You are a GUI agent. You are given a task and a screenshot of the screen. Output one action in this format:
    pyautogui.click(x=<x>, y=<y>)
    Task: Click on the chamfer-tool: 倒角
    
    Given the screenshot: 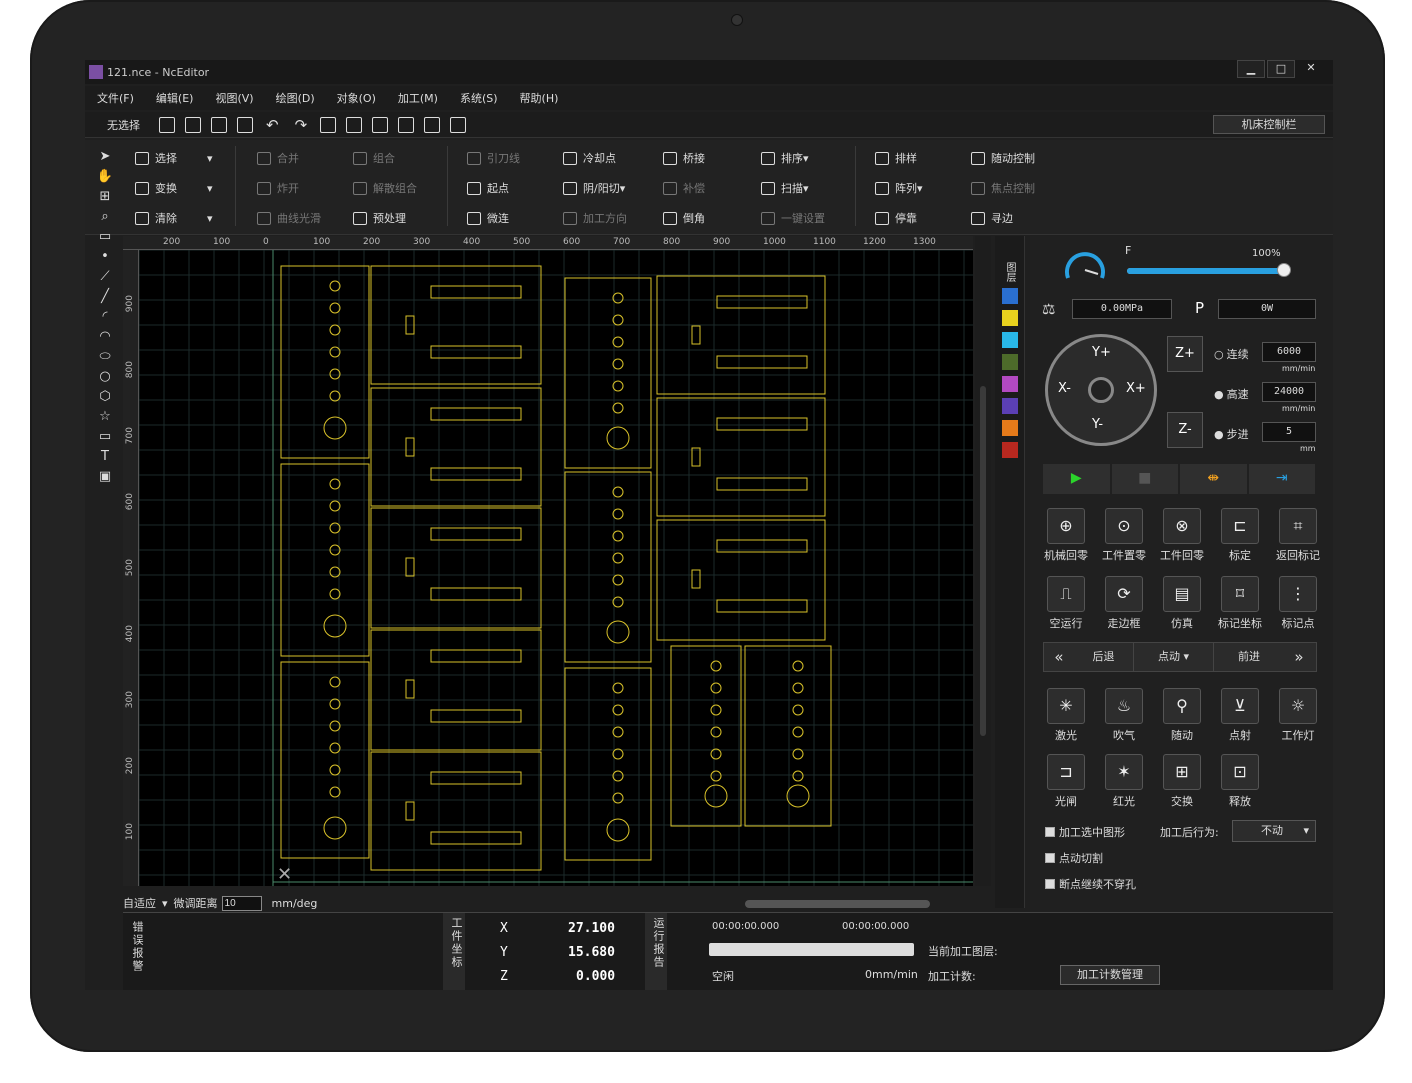 What is the action you would take?
    pyautogui.click(x=684, y=218)
    